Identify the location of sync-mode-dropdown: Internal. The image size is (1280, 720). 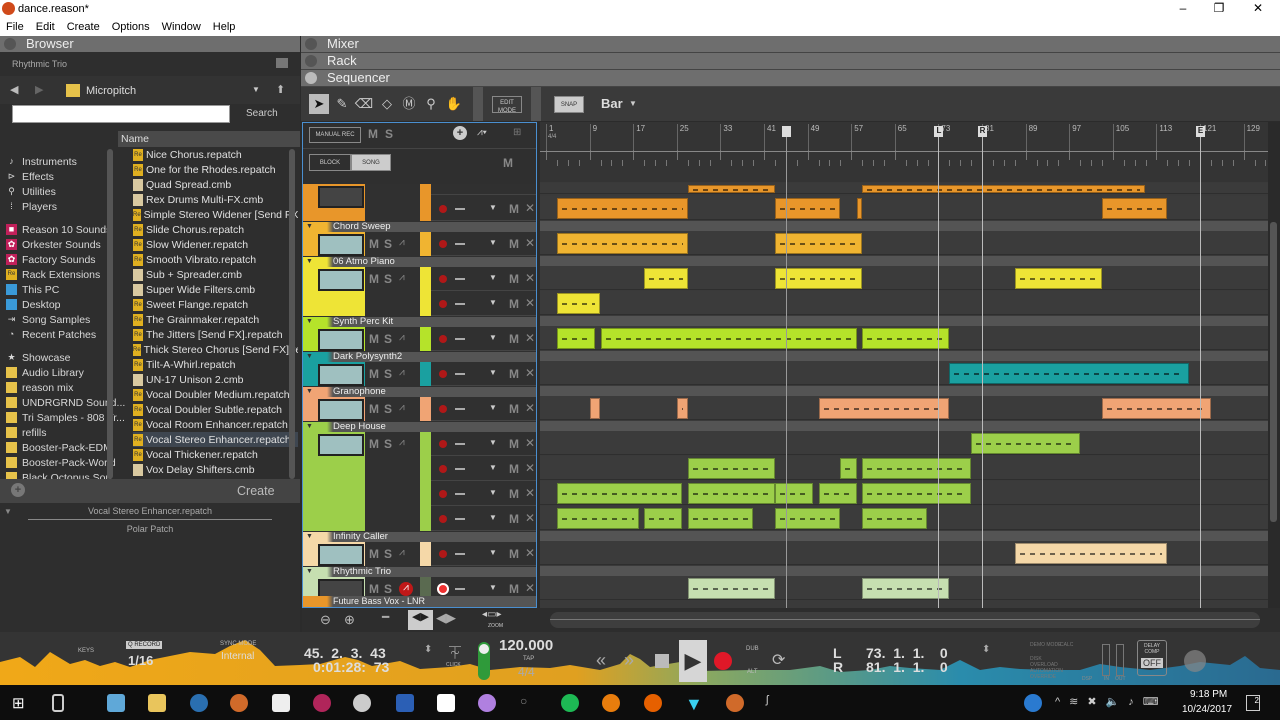
(237, 656).